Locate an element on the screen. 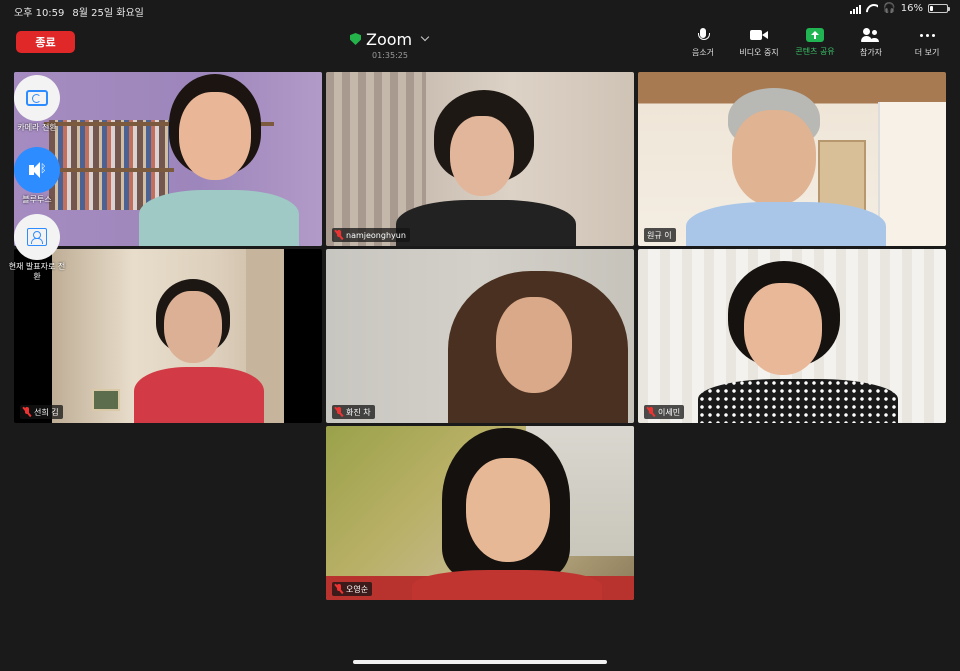 The height and width of the screenshot is (671, 960). video-tile-youngsoon: 오영순 is located at coordinates (480, 513).